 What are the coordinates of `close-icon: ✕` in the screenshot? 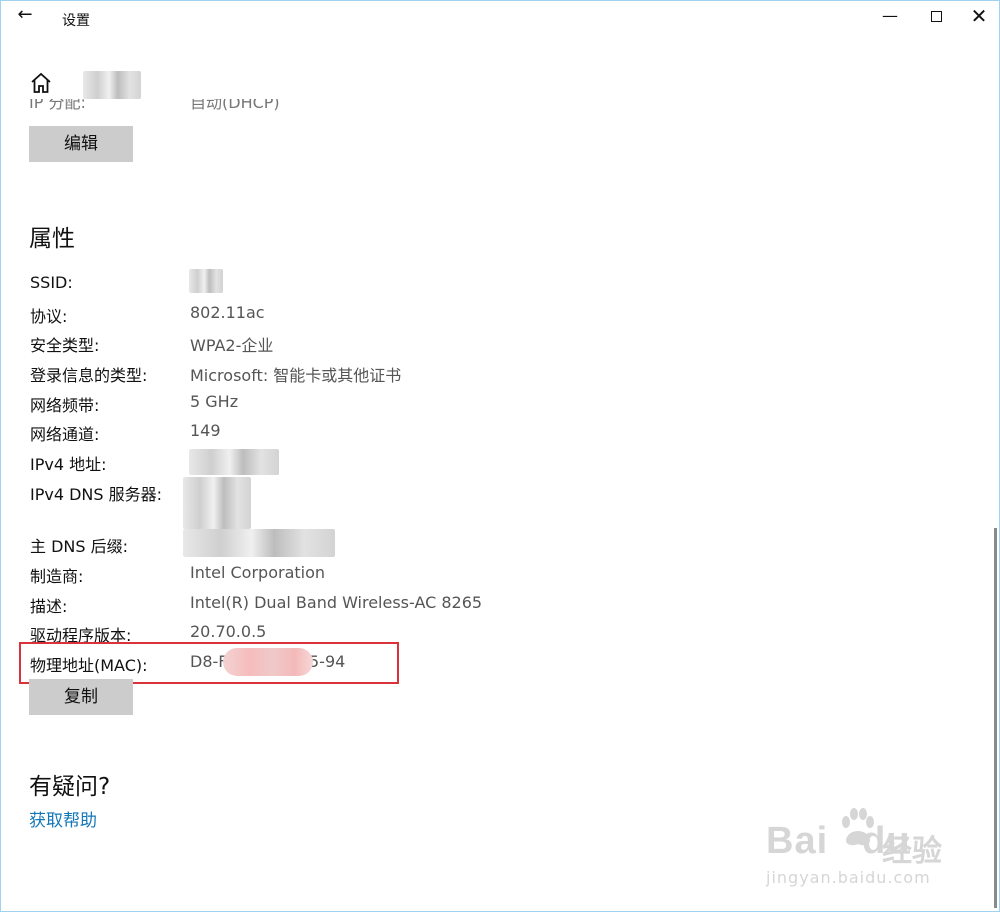 It's located at (979, 16).